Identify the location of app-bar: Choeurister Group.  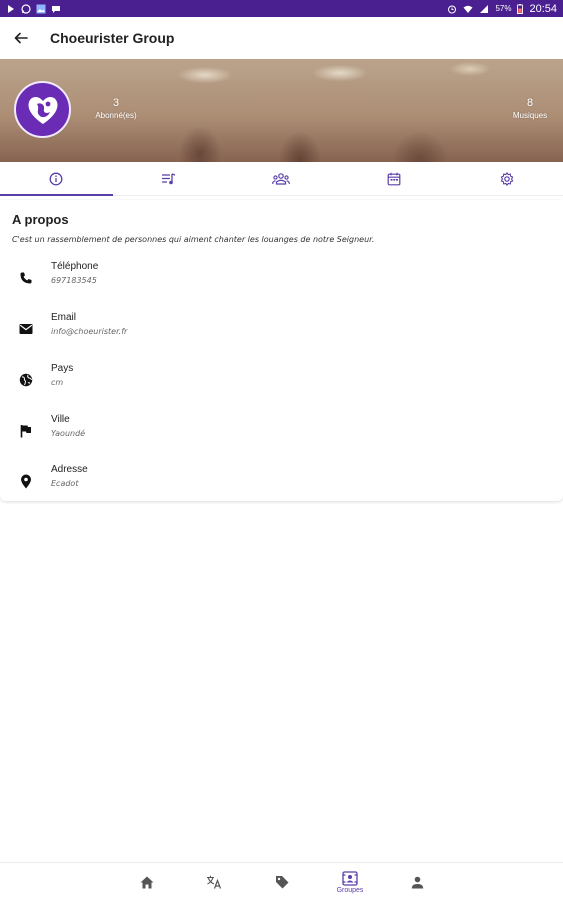
(281, 38).